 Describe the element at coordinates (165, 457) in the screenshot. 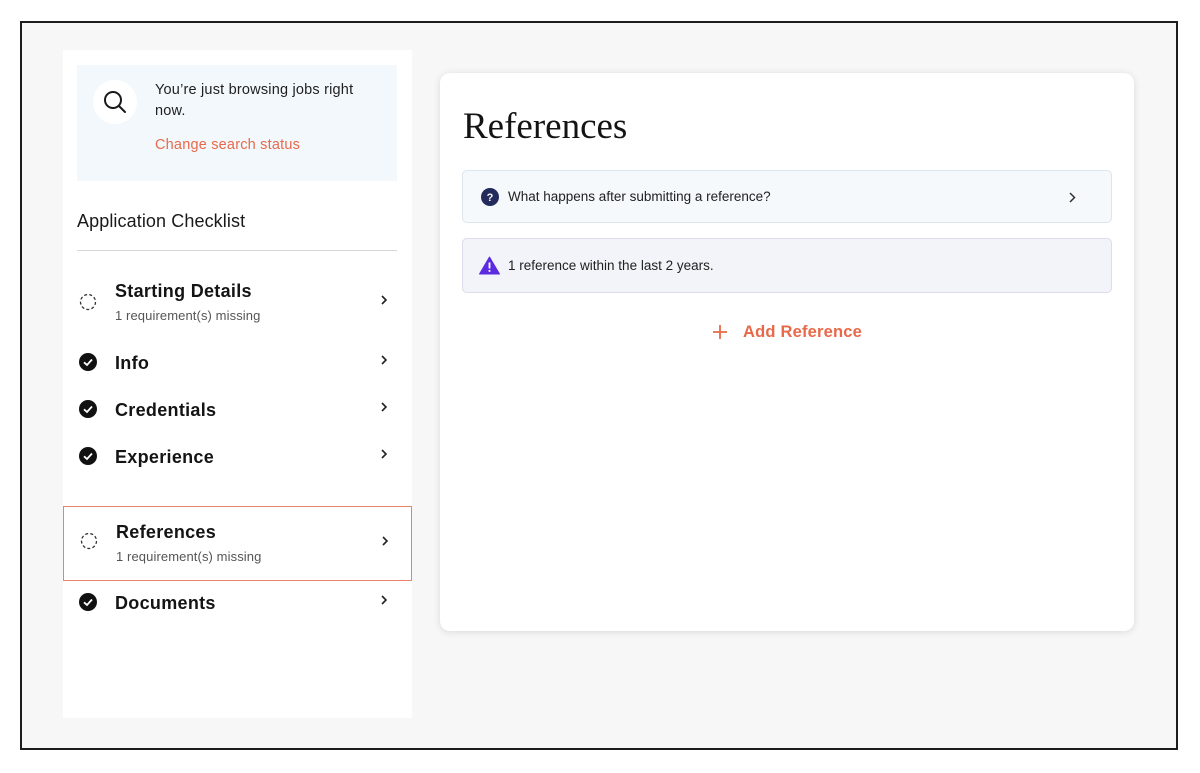

I see `checklist-item-label: Experience` at that location.